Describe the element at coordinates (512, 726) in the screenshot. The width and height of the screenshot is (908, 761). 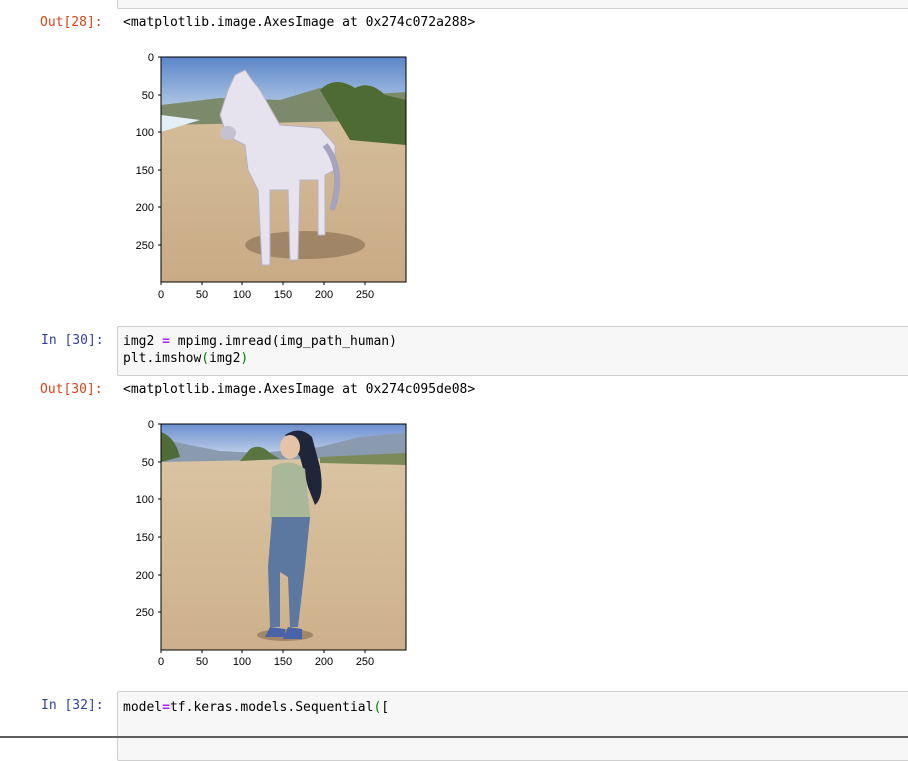
I see `code-cell-32: model=tf.keras.models.Sequential([` at that location.